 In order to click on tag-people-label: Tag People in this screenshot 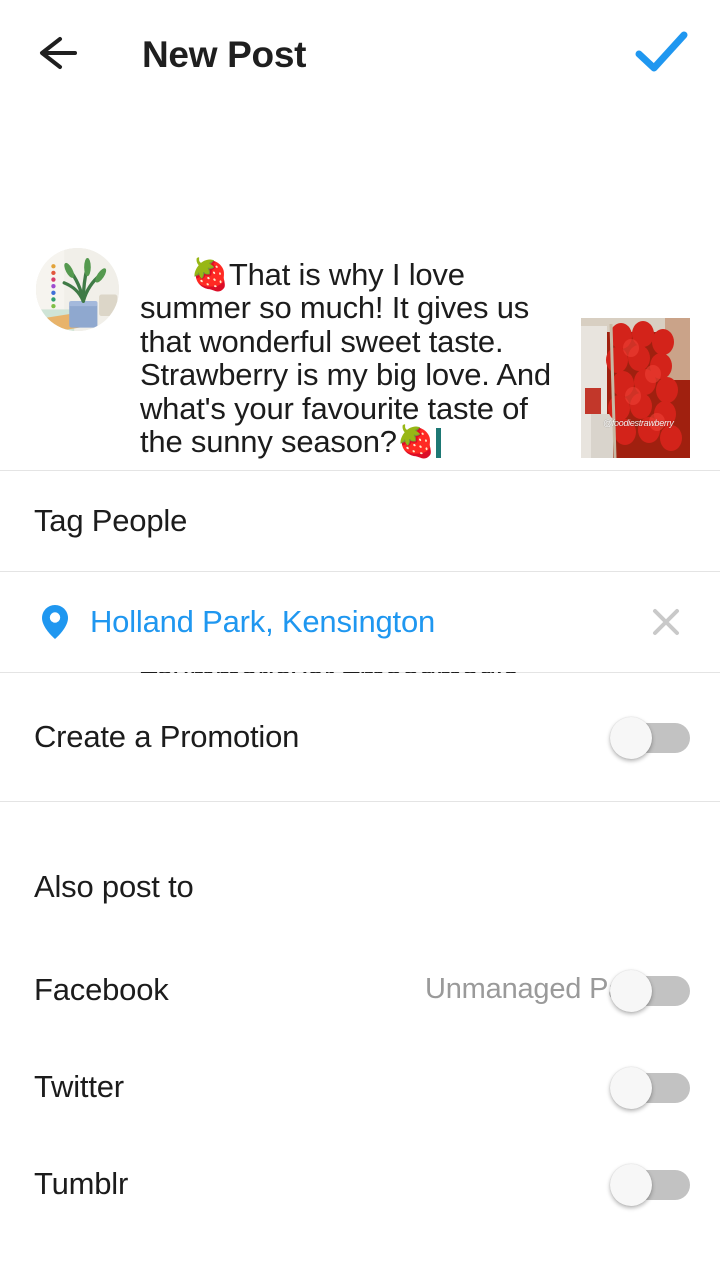, I will do `click(111, 520)`.